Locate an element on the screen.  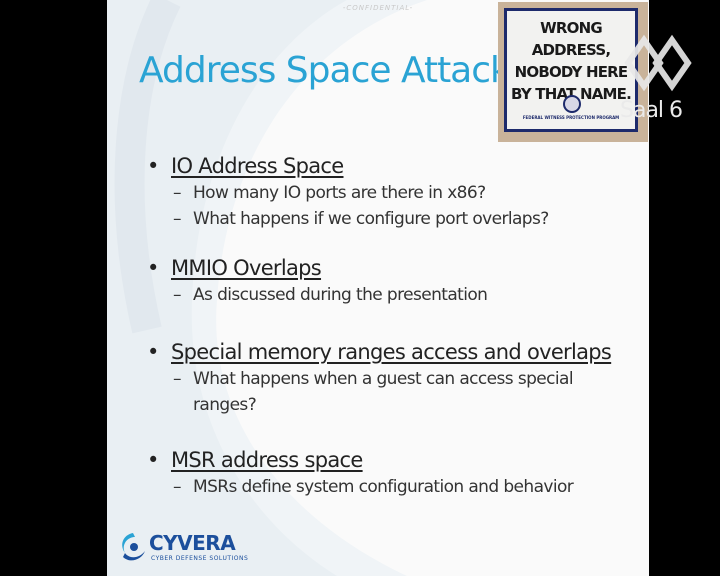
bullet-item: • IO Address Space is located at coordinates (245, 166).